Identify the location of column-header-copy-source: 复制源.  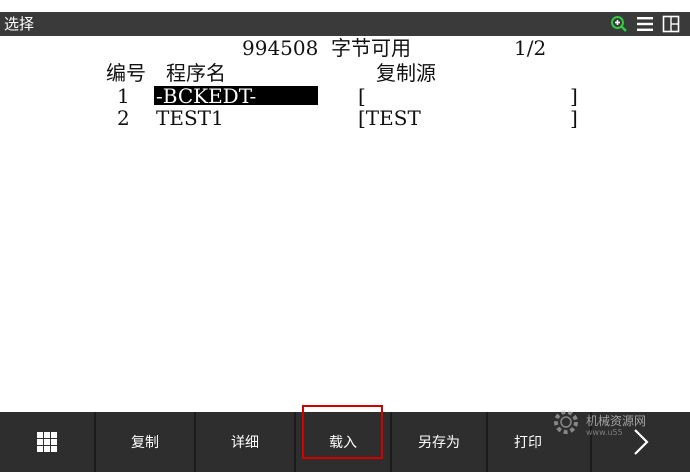
(406, 73).